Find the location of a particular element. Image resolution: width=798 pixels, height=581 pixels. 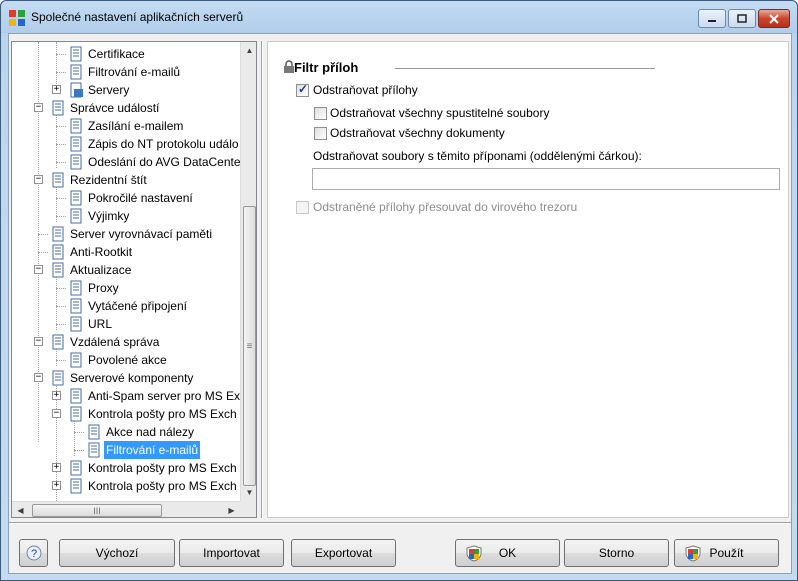

tree-horizontal-scrollbar: ◀ III ▶ is located at coordinates (126, 509).